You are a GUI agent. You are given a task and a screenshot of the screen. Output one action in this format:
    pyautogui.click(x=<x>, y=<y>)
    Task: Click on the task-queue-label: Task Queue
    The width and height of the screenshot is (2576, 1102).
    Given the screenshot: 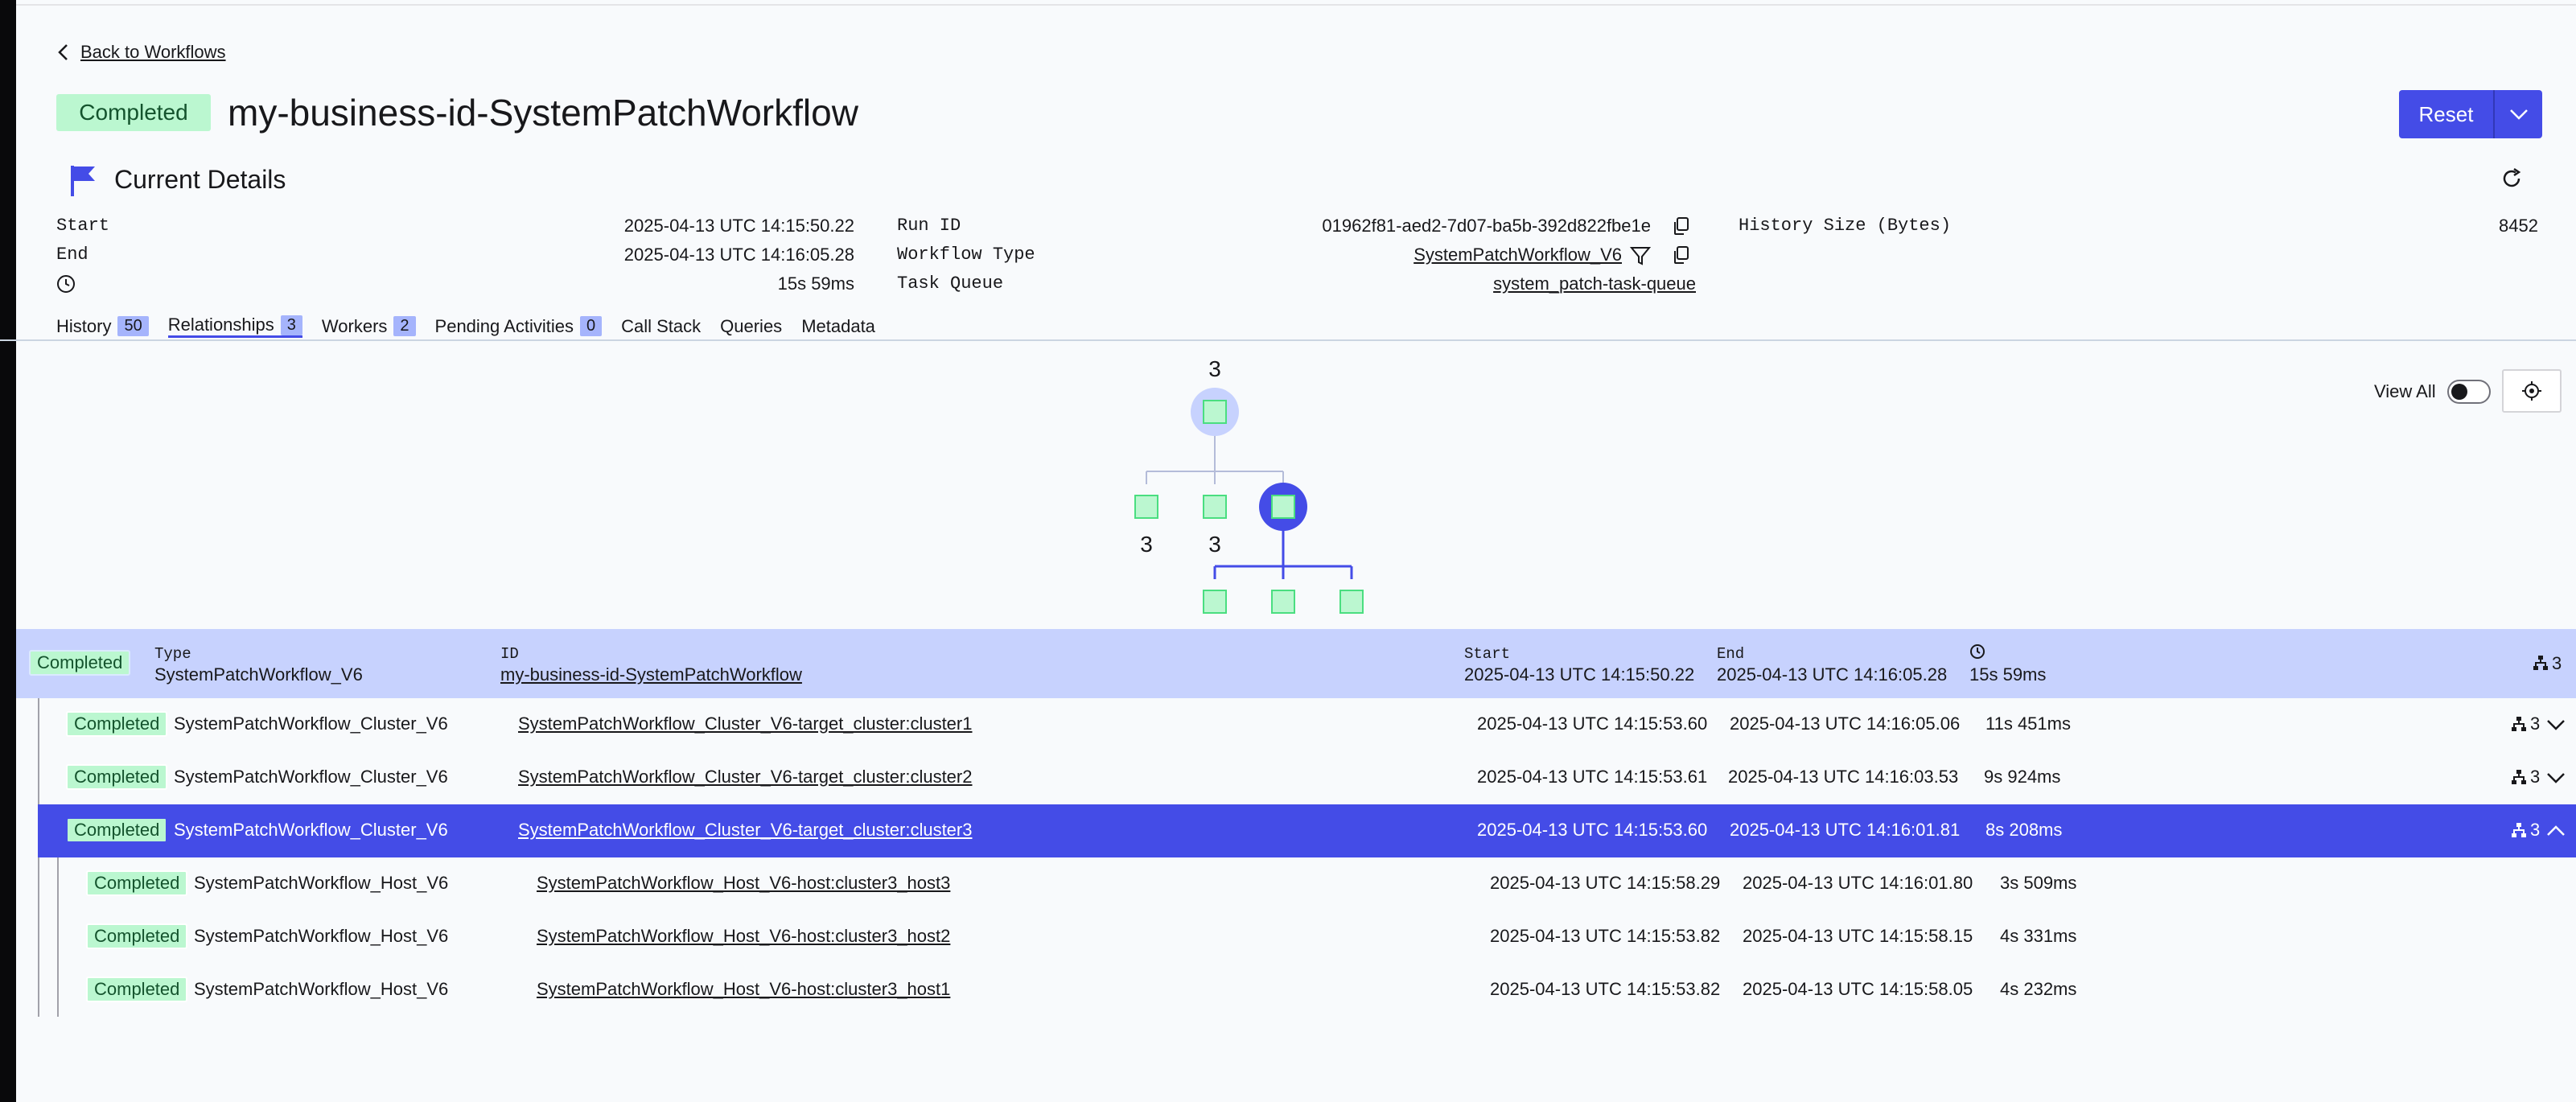 What is the action you would take?
    pyautogui.click(x=950, y=283)
    